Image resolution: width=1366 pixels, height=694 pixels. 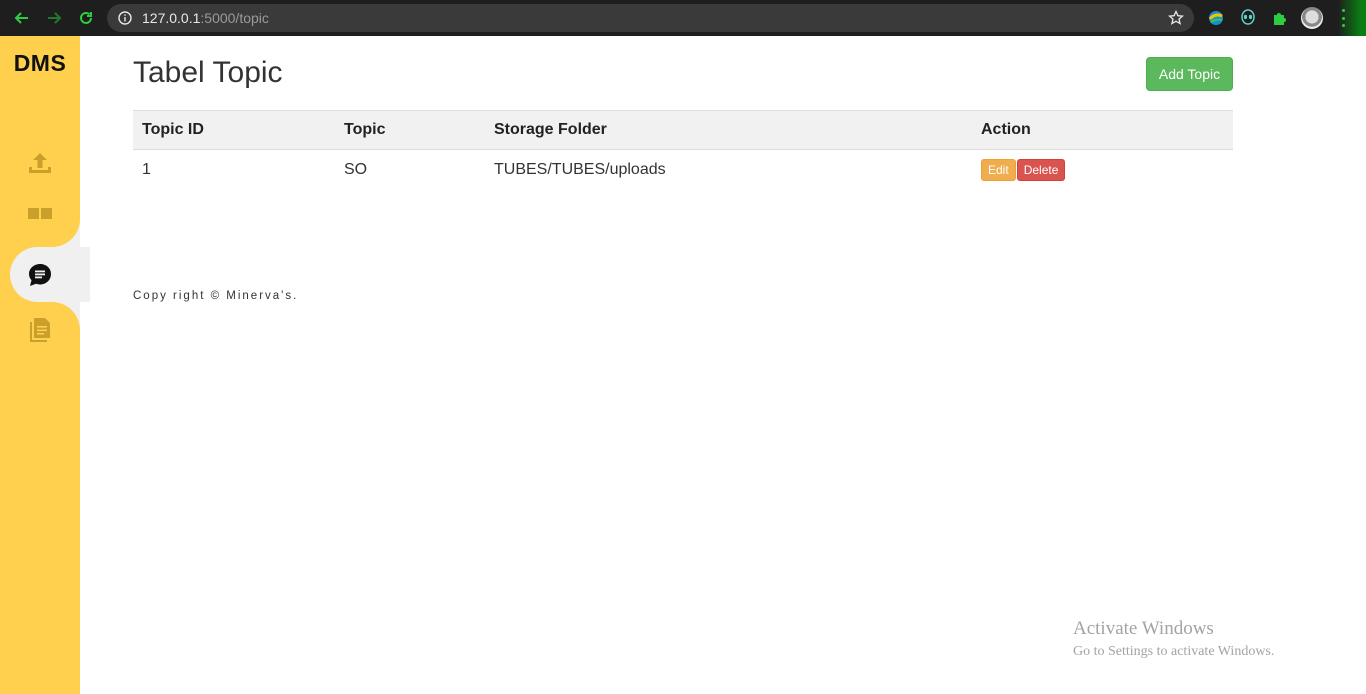 I want to click on cell-action: Edit Delete, so click(x=1102, y=170).